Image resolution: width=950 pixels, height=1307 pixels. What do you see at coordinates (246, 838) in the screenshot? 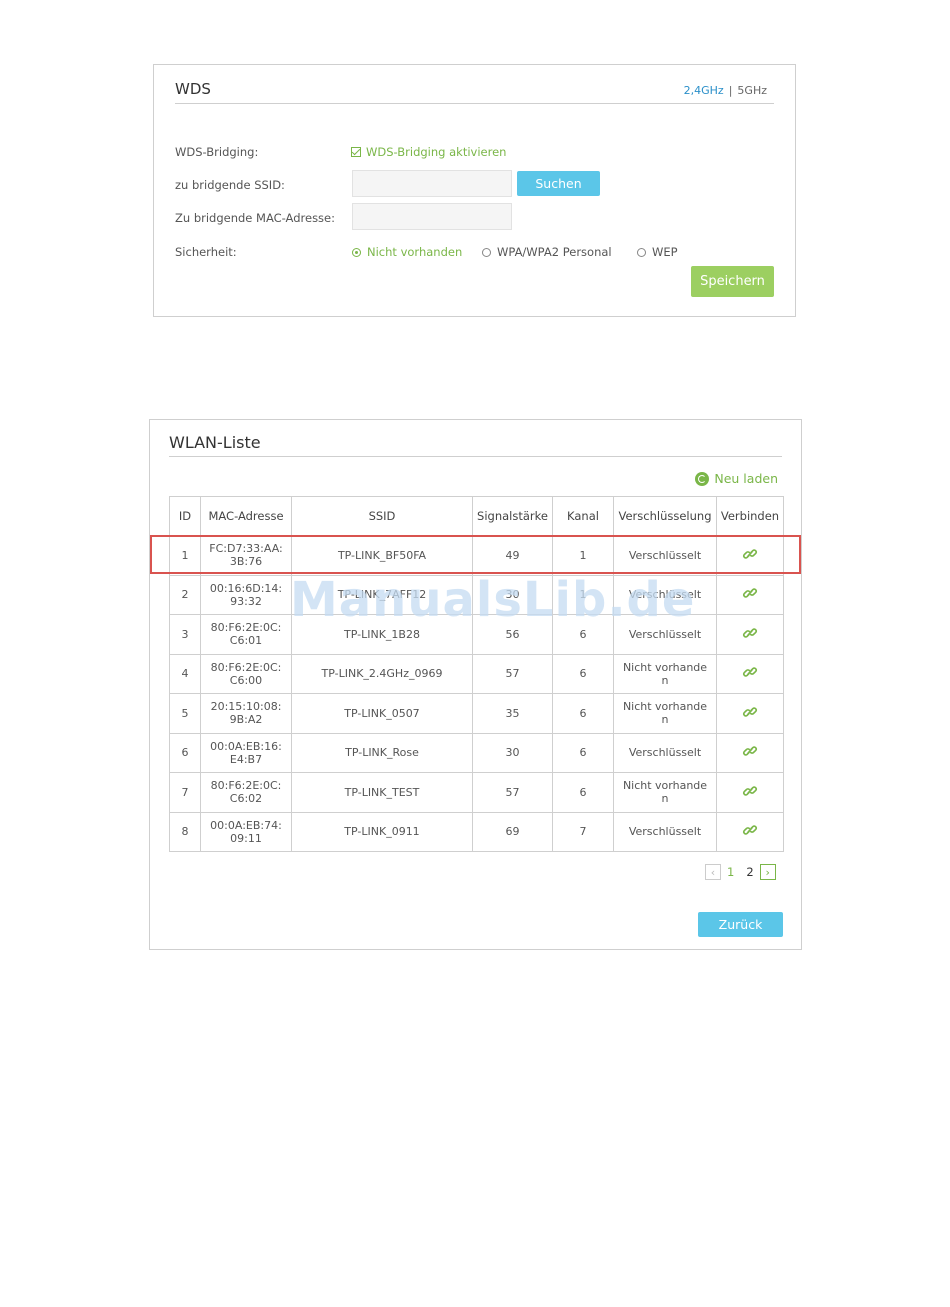
I see `mac-line: 09:11` at bounding box center [246, 838].